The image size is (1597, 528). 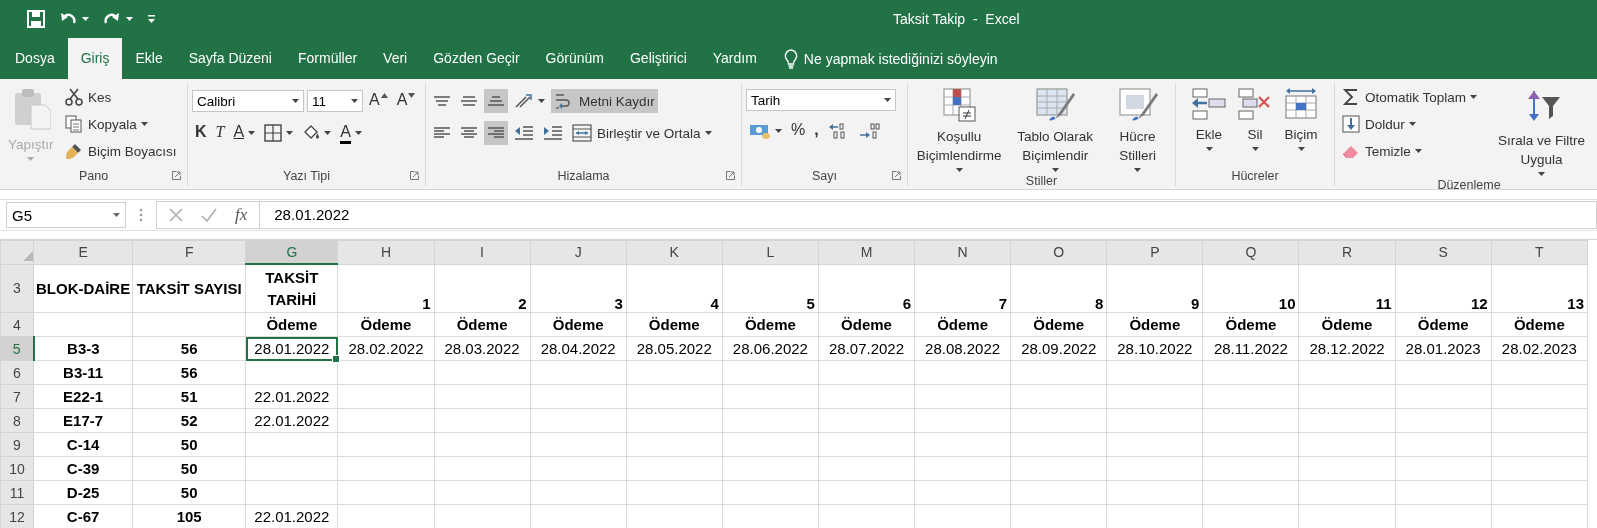 I want to click on ribbon-tab: Sayfa Düzeni, so click(x=230, y=58).